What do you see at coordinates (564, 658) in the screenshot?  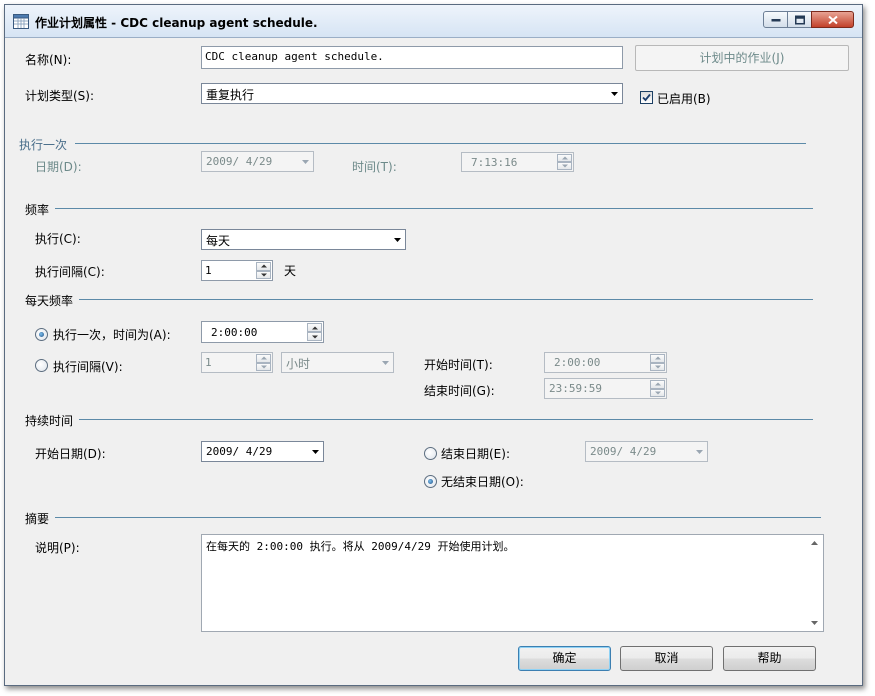 I see `ok-button: 确定` at bounding box center [564, 658].